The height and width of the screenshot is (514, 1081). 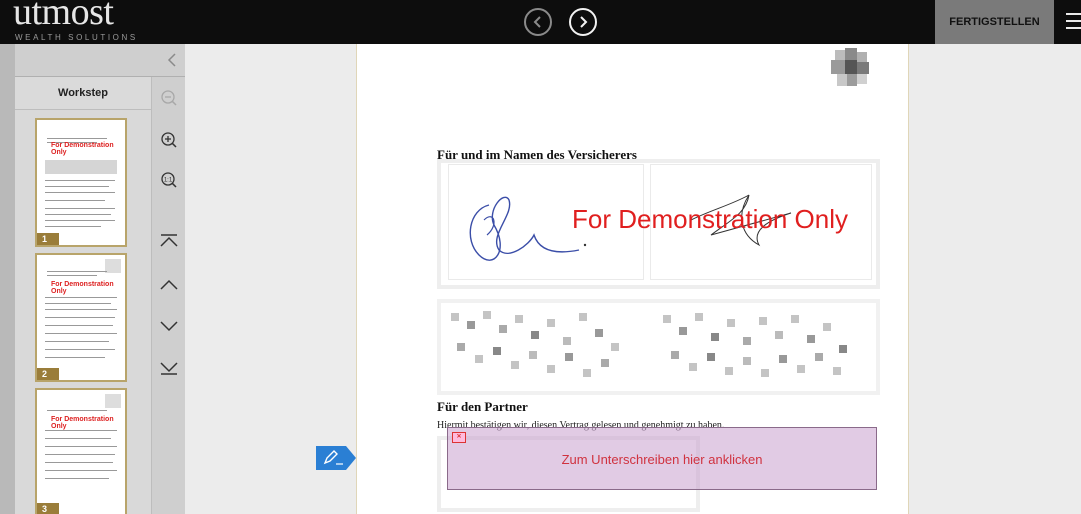 What do you see at coordinates (76, 37) in the screenshot?
I see `logo-tagline: WEALTH SOLUTIONS` at bounding box center [76, 37].